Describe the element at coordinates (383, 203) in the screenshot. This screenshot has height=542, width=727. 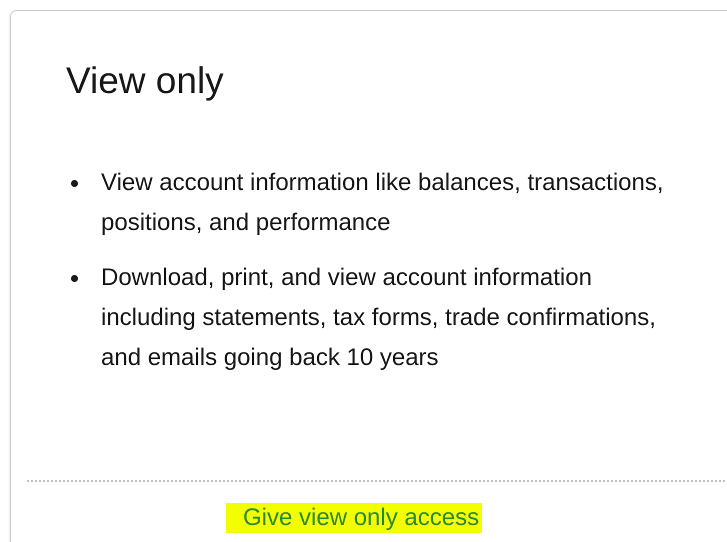
I see `bullet-text: View account information like balances, transactions, positions, and performance` at that location.